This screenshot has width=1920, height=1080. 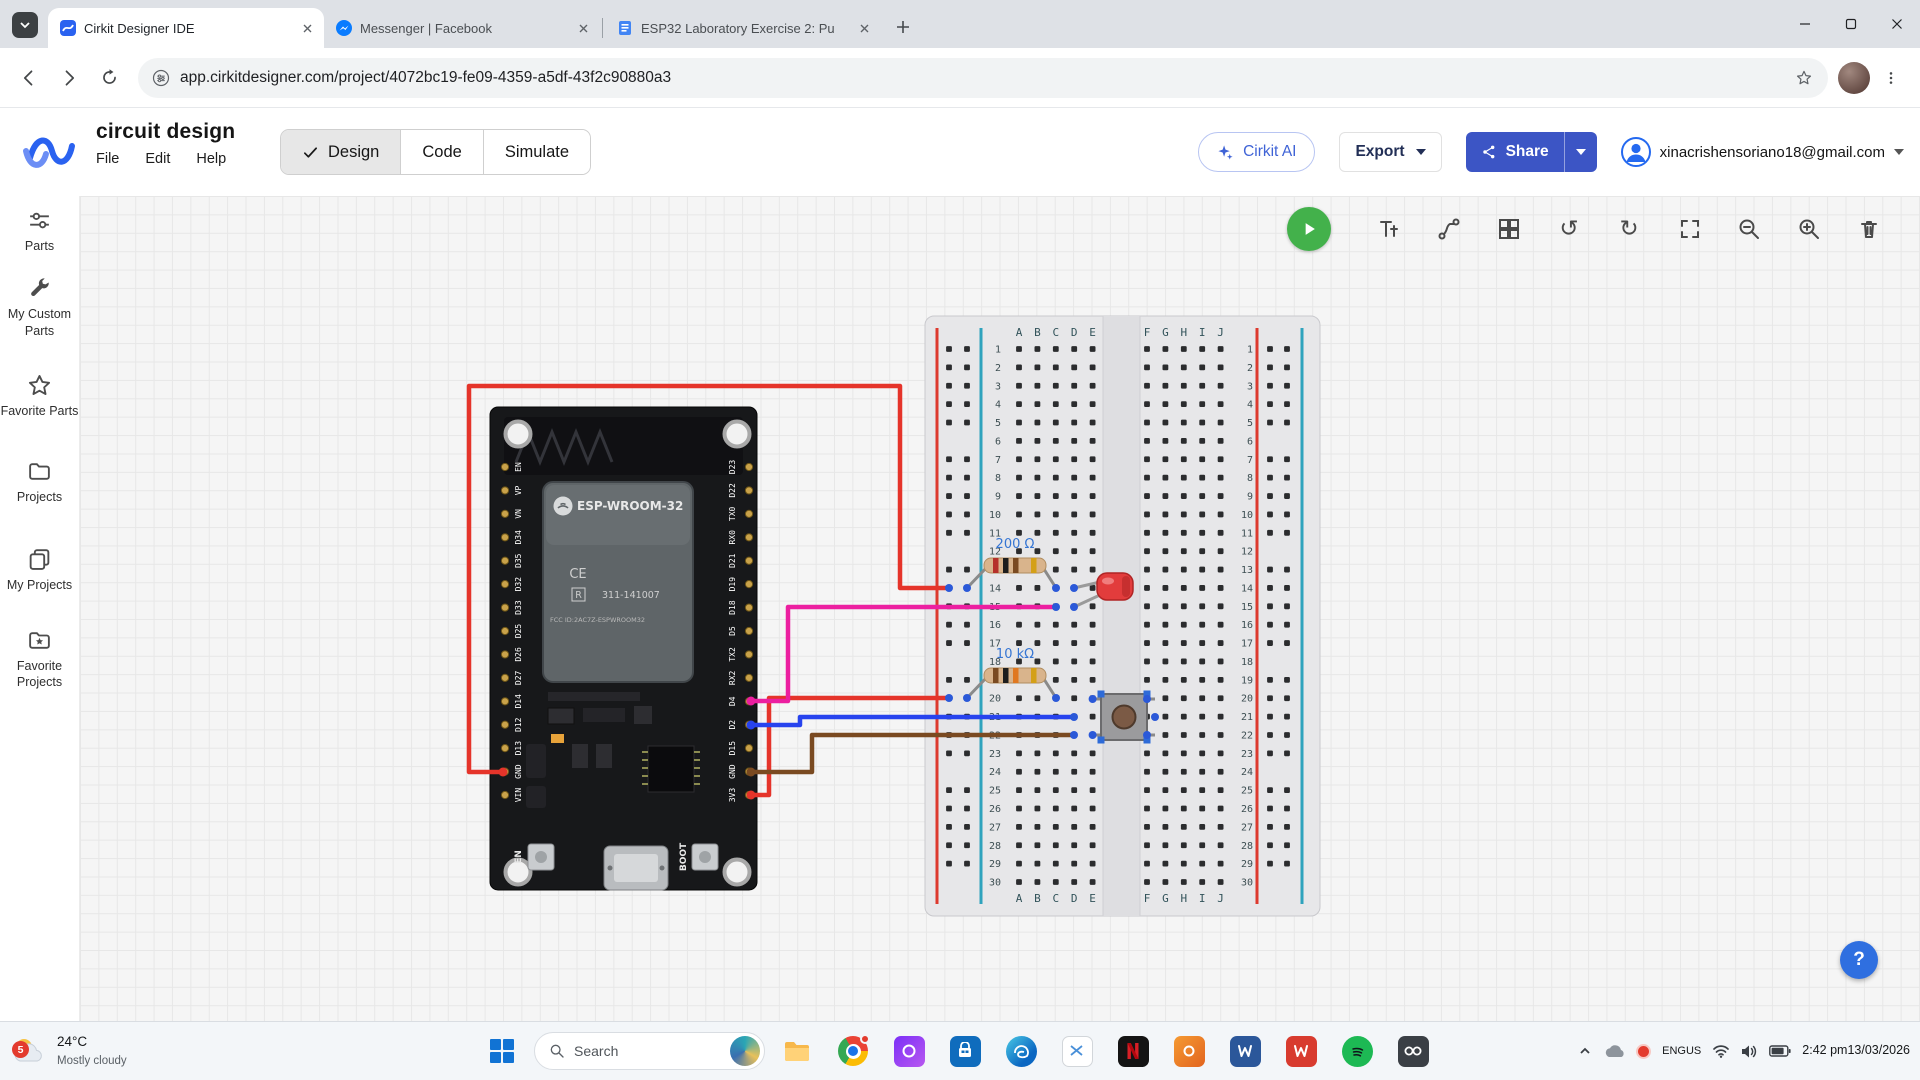 I want to click on export-button: Export, so click(x=1390, y=152).